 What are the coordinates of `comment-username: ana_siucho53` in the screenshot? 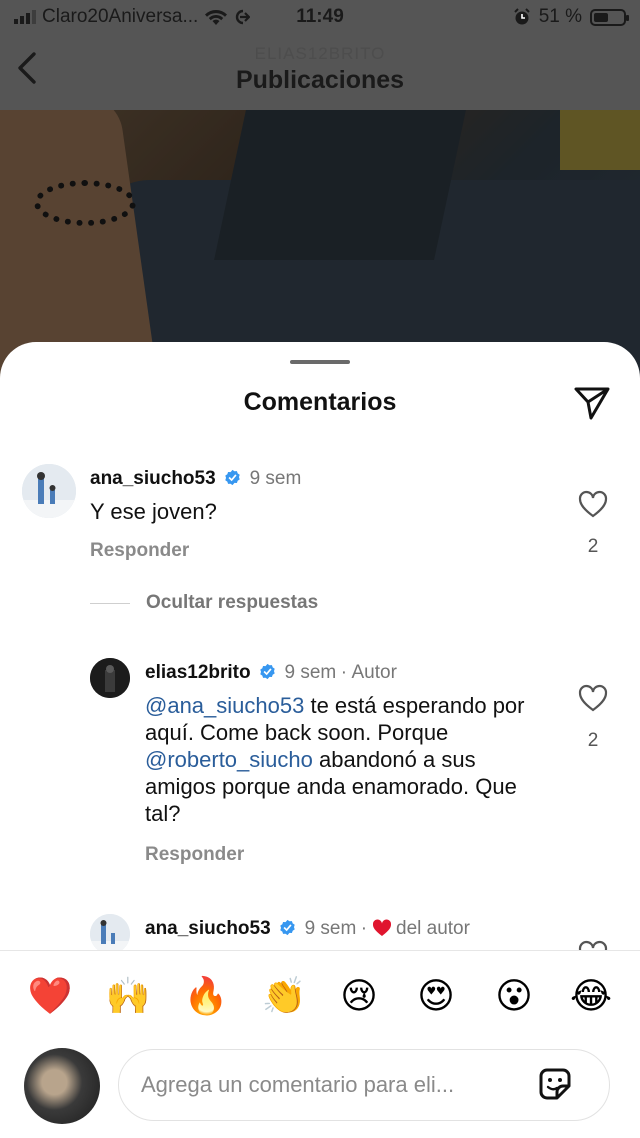 It's located at (153, 478).